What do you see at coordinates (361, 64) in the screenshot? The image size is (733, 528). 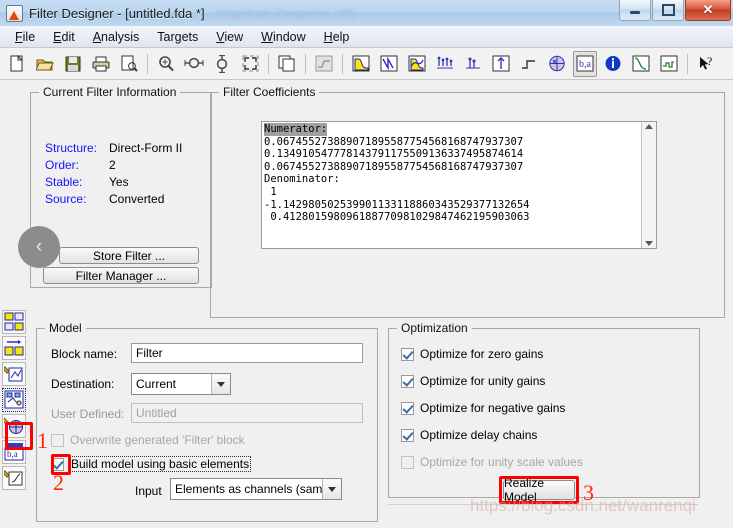 I see `magnitude-response-icon` at bounding box center [361, 64].